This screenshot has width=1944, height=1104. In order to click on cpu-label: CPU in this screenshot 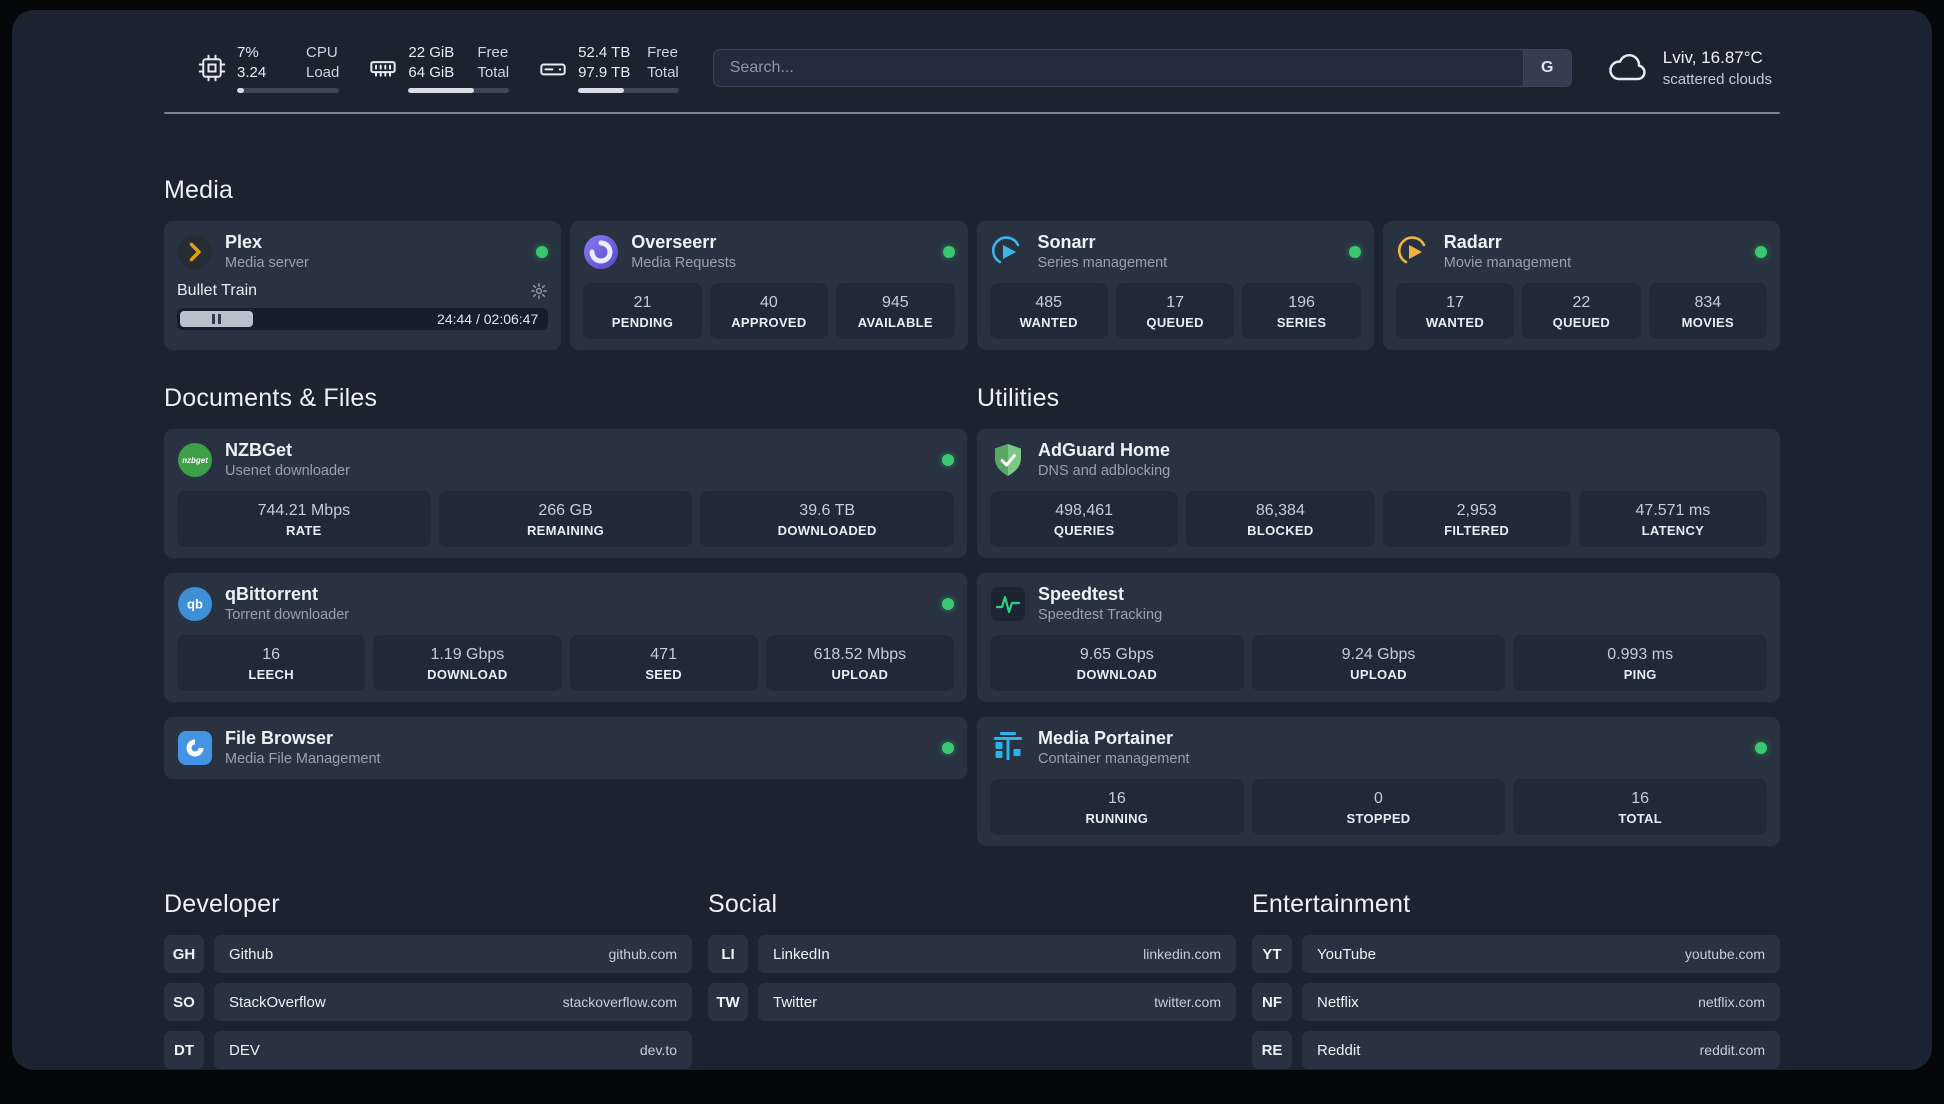, I will do `click(322, 52)`.